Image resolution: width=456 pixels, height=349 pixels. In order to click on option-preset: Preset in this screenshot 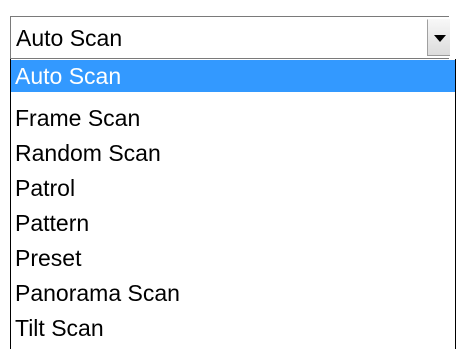, I will do `click(233, 258)`.